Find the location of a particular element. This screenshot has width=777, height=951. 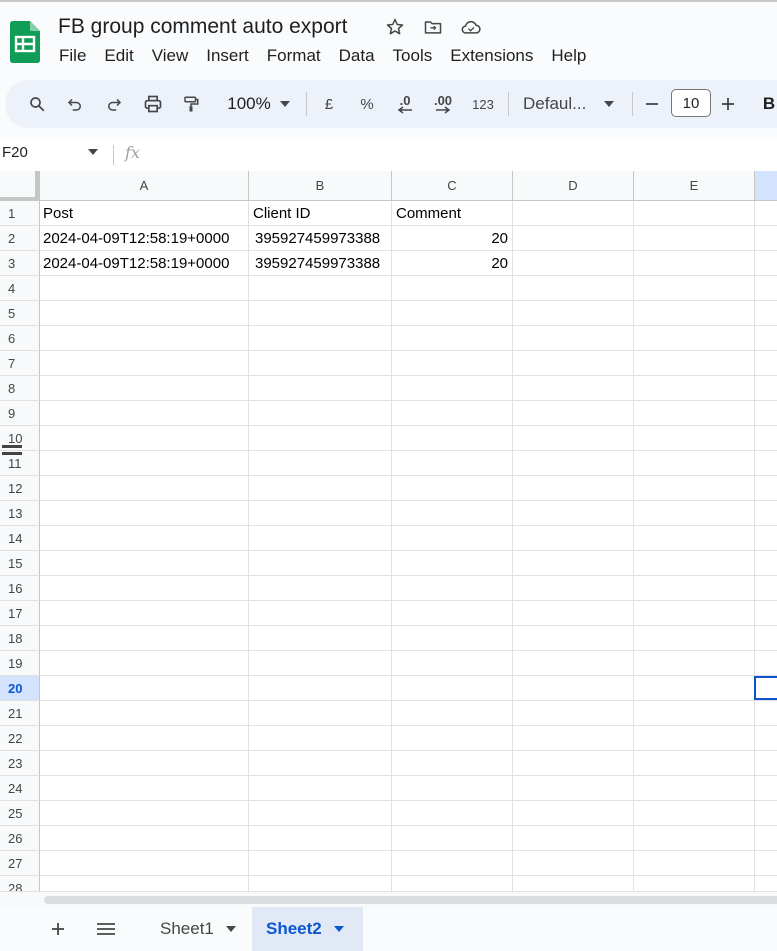

paint-format-icon is located at coordinates (191, 104).